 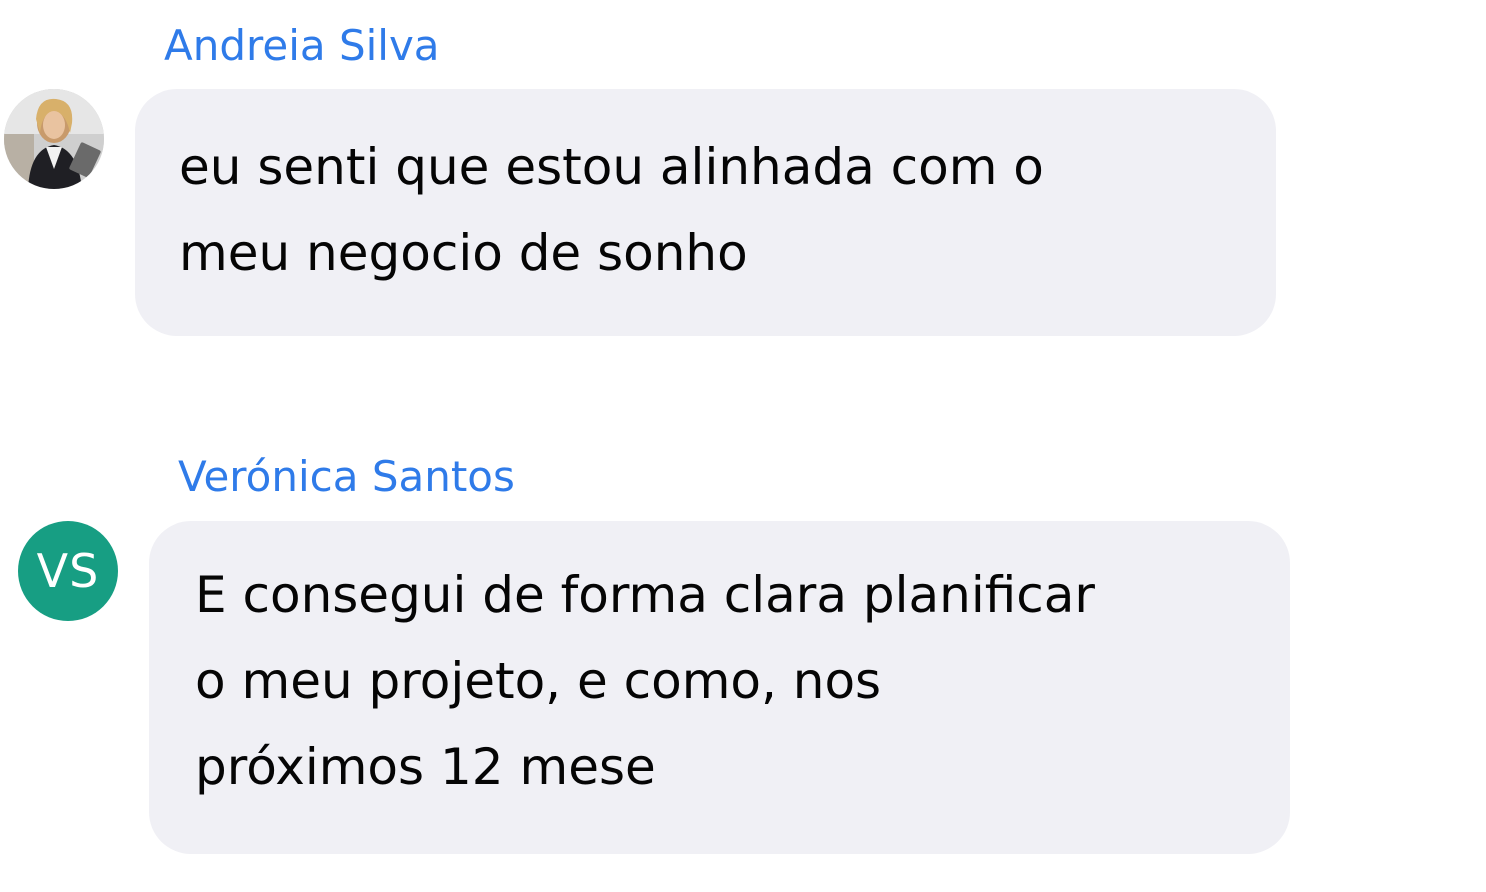 What do you see at coordinates (346, 477) in the screenshot?
I see `sender-name: Verónica Santos` at bounding box center [346, 477].